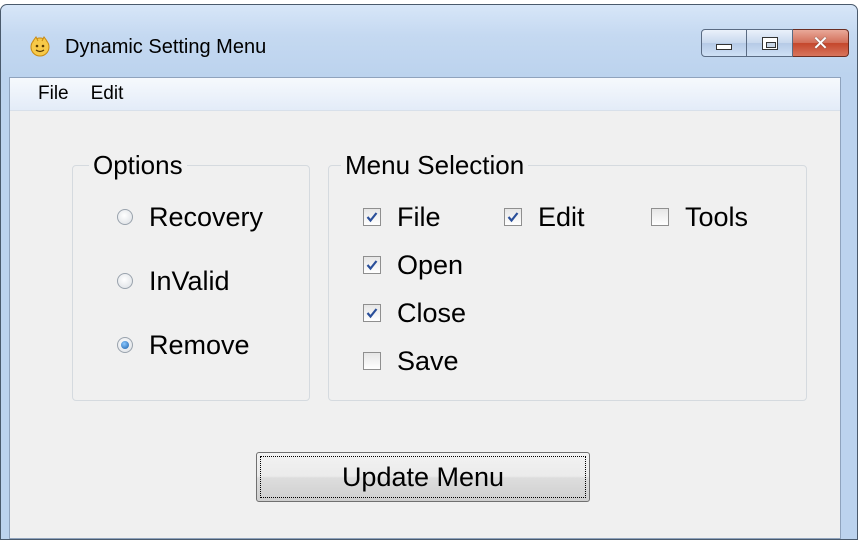  I want to click on checkbox-save: Save, so click(411, 361).